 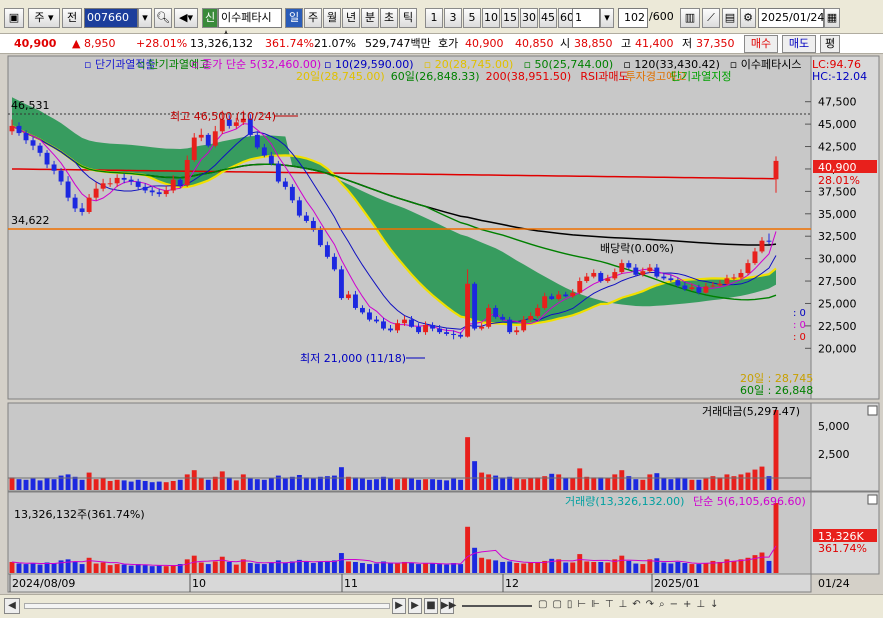 What do you see at coordinates (529, 18) in the screenshot?
I see `interval-tab-30: 30` at bounding box center [529, 18].